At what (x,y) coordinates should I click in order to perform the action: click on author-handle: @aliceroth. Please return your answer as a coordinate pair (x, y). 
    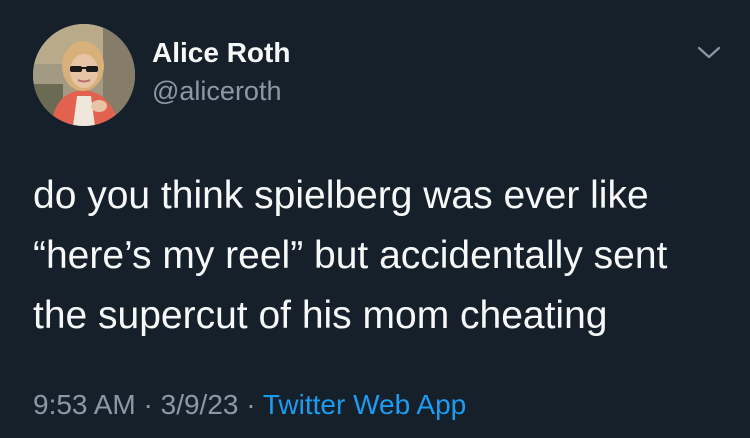
    Looking at the image, I should click on (216, 91).